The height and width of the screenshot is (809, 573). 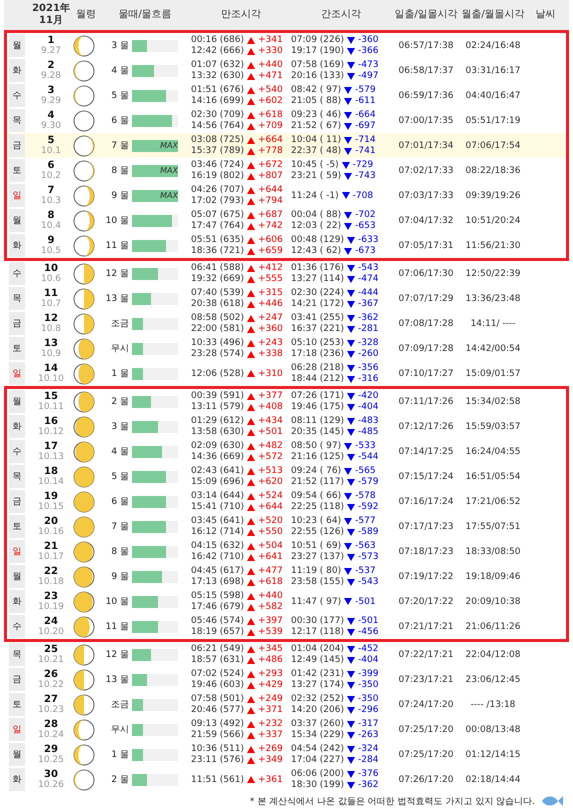 What do you see at coordinates (217, 649) in the screenshot?
I see `tide-time: 06:21 (549)` at bounding box center [217, 649].